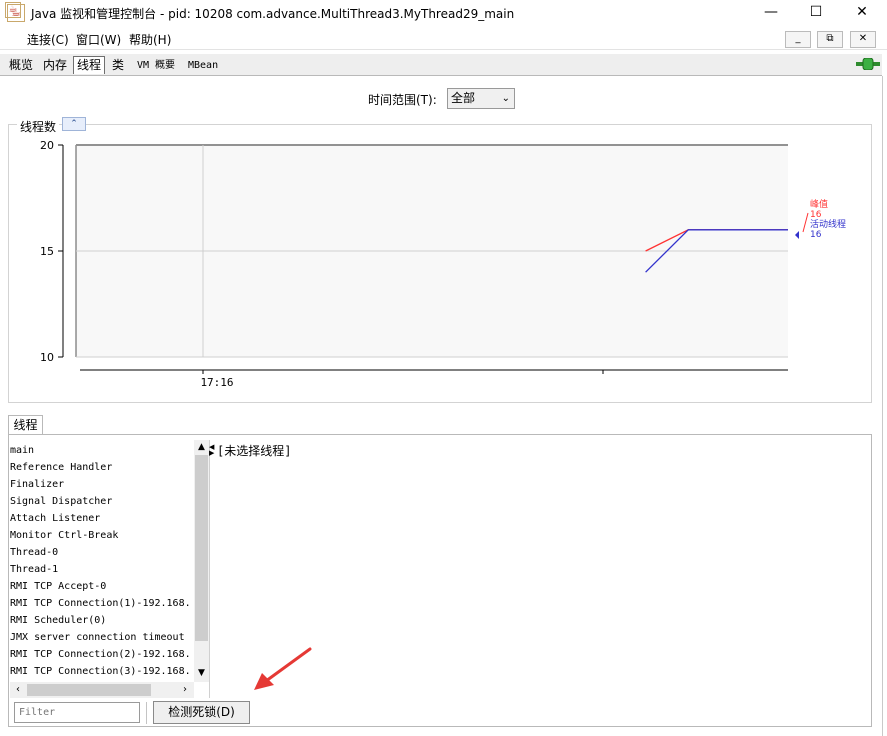 This screenshot has height=736, width=887. I want to click on x-tick-label: 17:16, so click(216, 382).